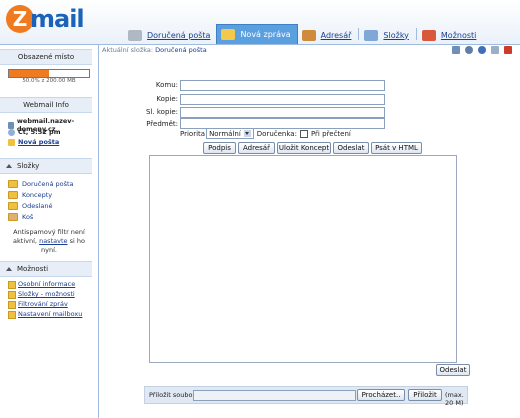 This screenshot has height=418, width=520. Describe the element at coordinates (53, 241) in the screenshot. I see `antispam-setup-link: nastavte` at that location.